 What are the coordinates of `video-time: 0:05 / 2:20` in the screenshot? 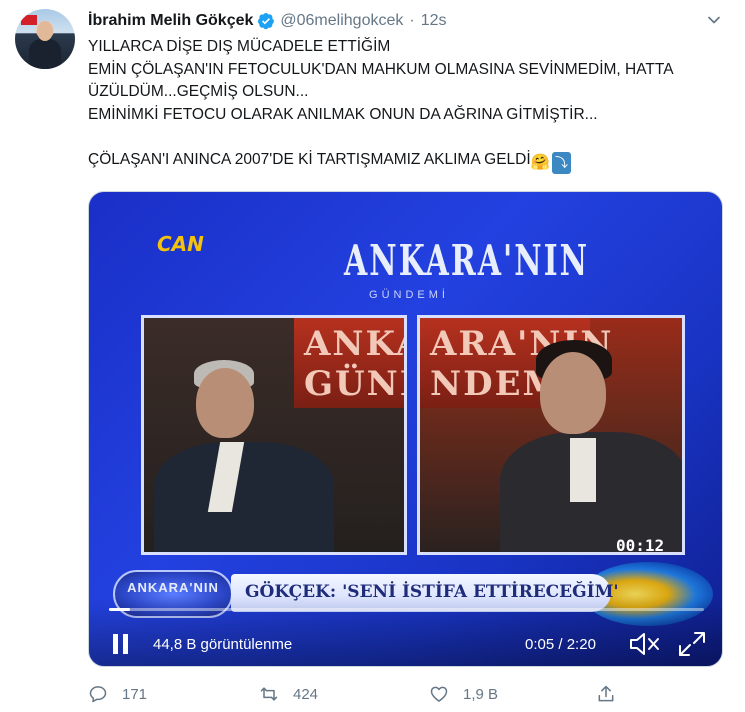 It's located at (560, 644).